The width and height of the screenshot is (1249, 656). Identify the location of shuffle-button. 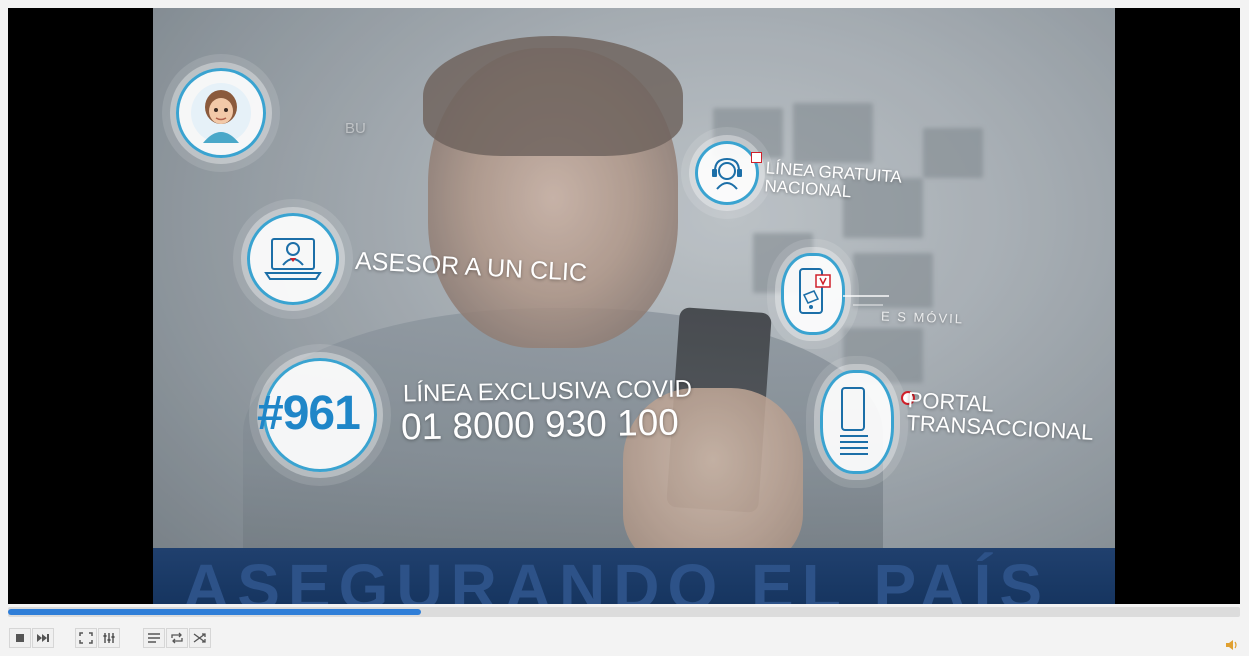
(200, 638).